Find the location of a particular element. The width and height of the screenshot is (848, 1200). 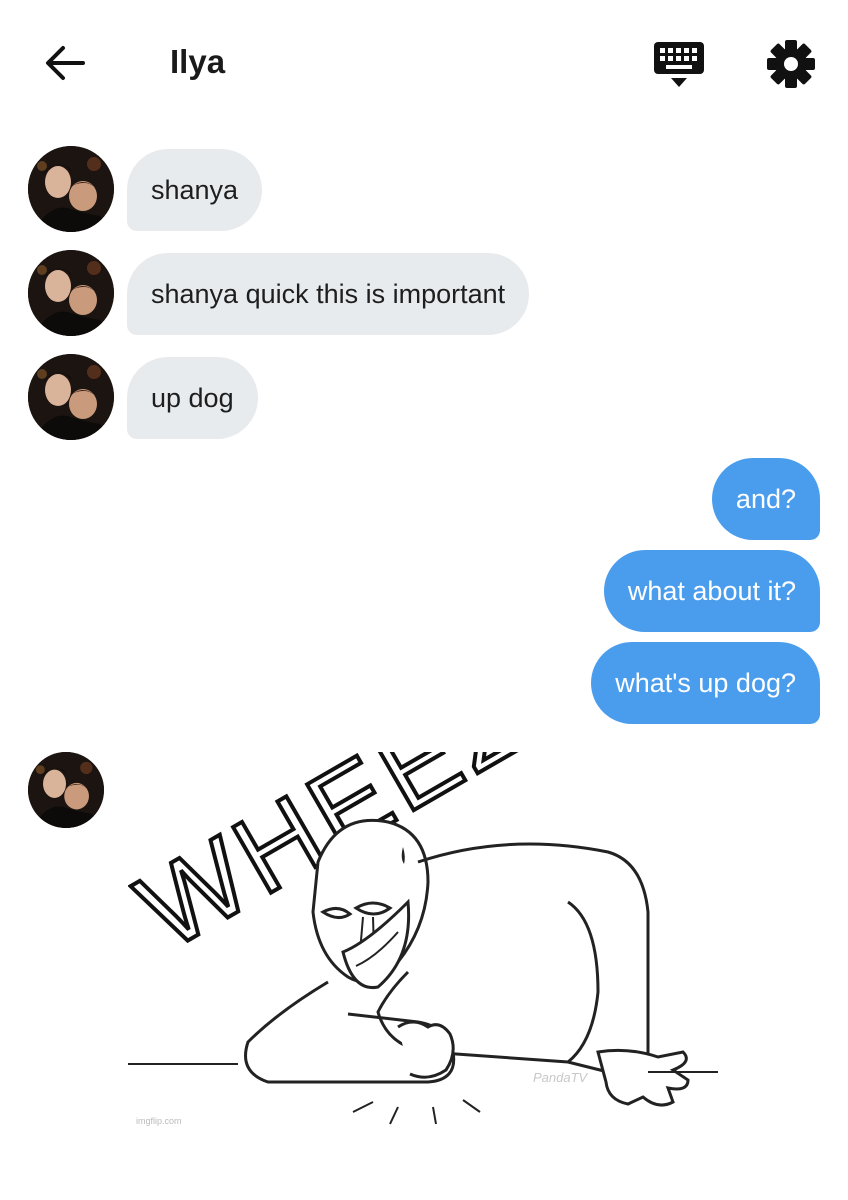

outgoing-message-bubble: what about it? is located at coordinates (711, 591).